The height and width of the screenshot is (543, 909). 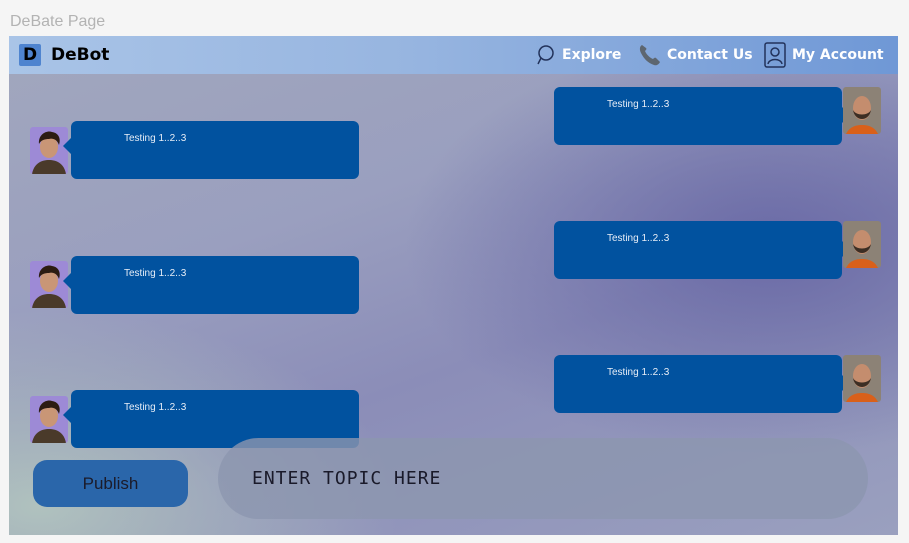 What do you see at coordinates (592, 55) in the screenshot?
I see `nav-explore-label: Explore` at bounding box center [592, 55].